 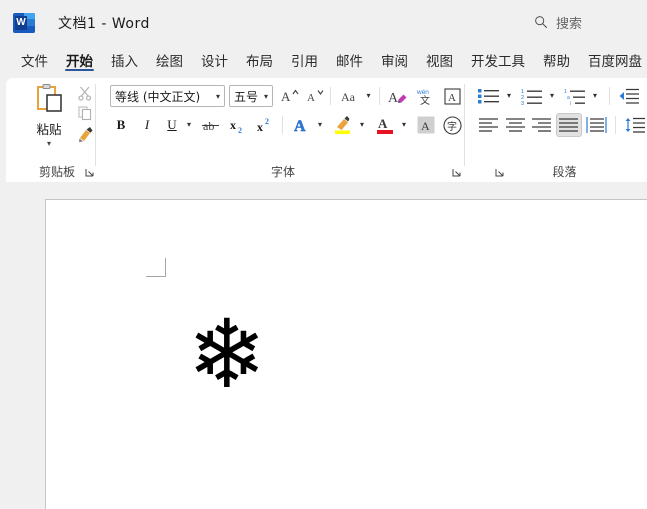 What do you see at coordinates (597, 125) in the screenshot?
I see `distribute-button` at bounding box center [597, 125].